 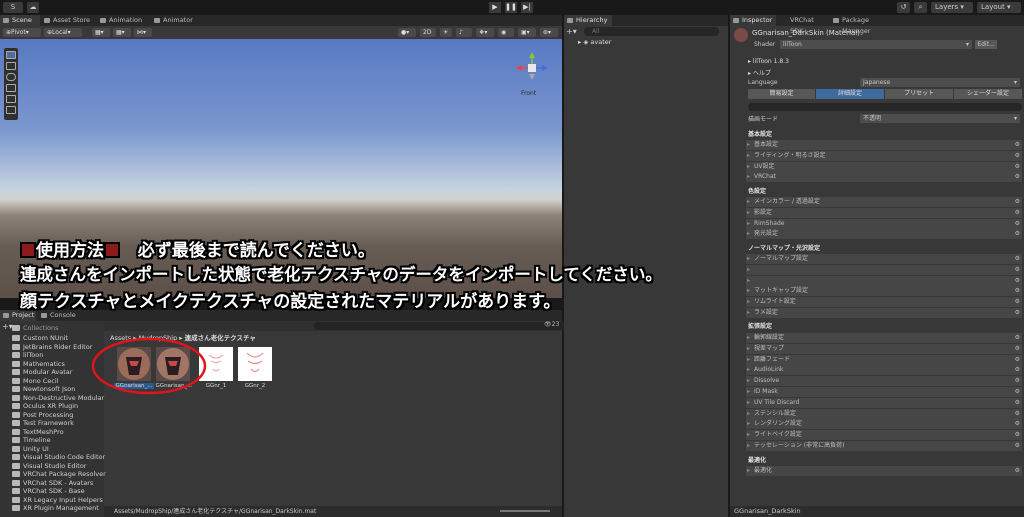 What do you see at coordinates (884, 381) in the screenshot?
I see `inspector-section-foldout: Dissolve⚙` at bounding box center [884, 381].